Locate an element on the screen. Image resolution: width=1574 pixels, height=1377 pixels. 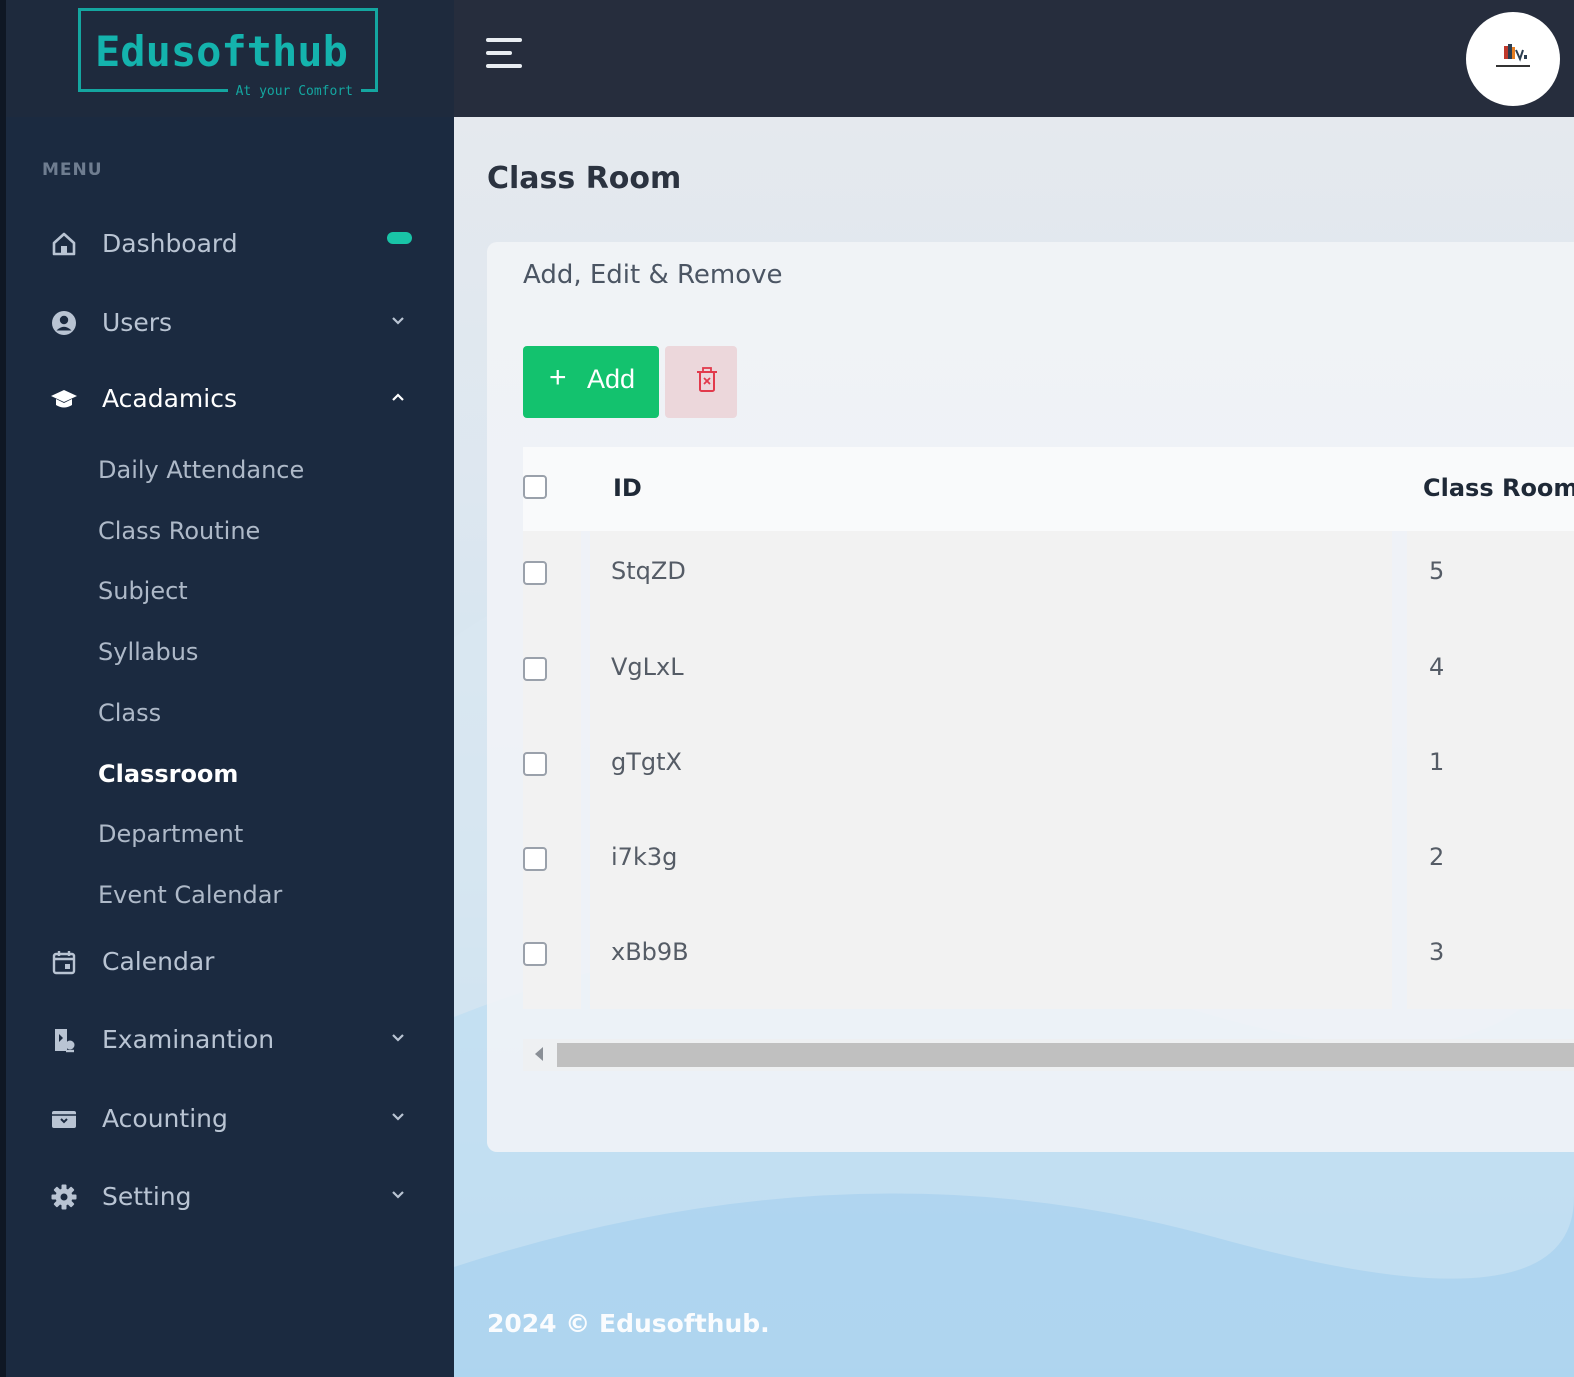
sidebar-subitem-department: Department is located at coordinates (170, 834).